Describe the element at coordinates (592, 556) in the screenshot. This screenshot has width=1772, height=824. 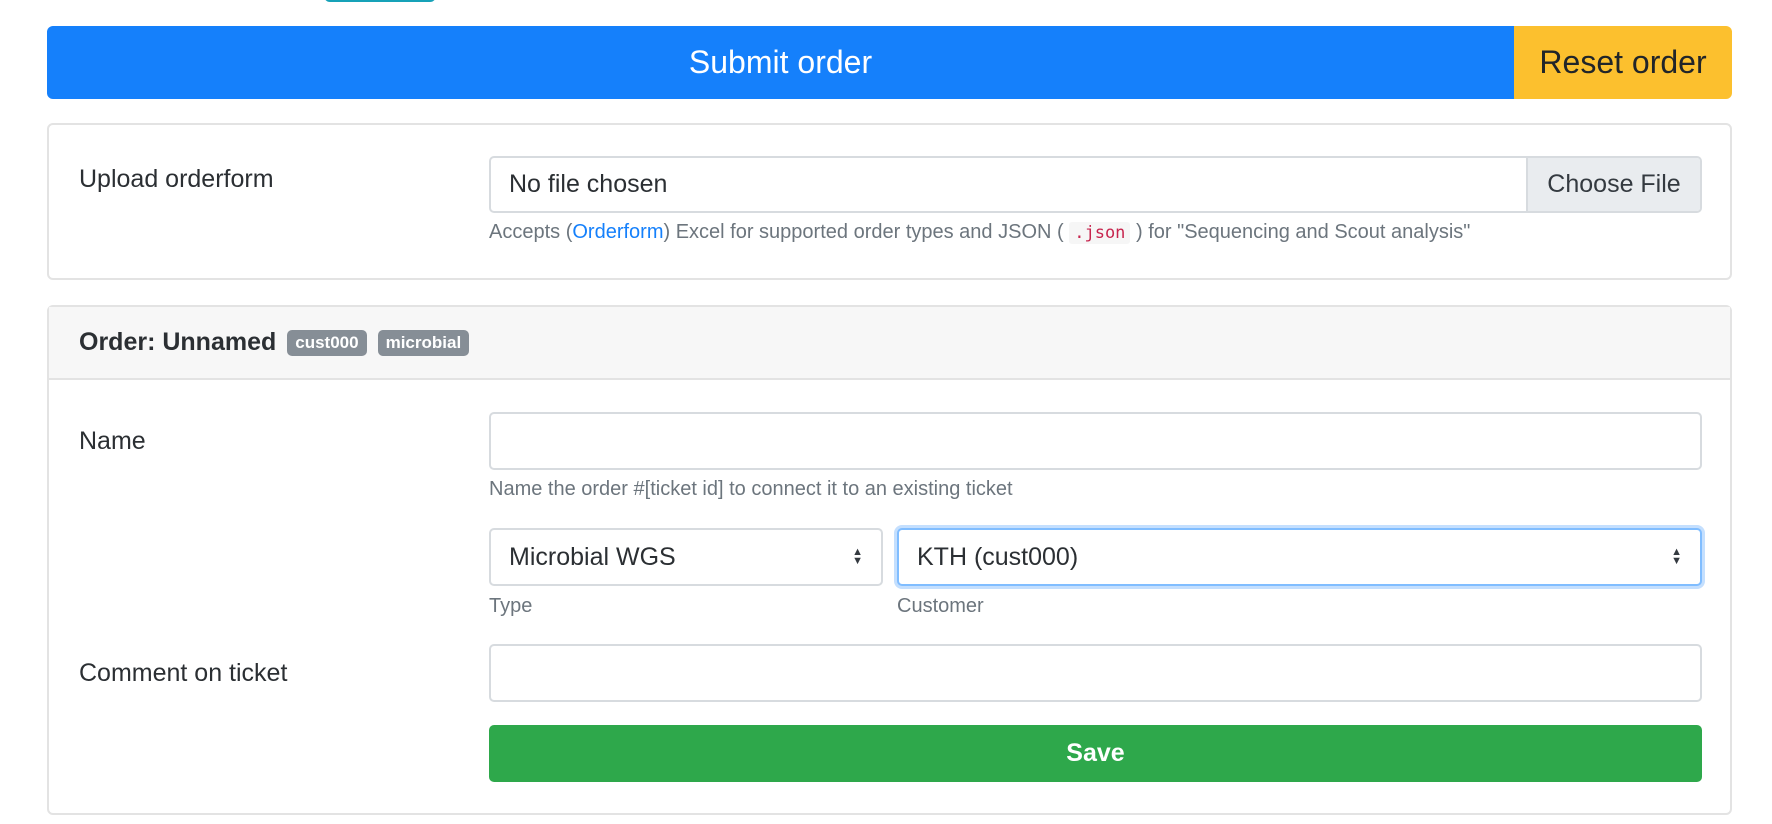
I see `order-type-value: Microbial WGS` at that location.